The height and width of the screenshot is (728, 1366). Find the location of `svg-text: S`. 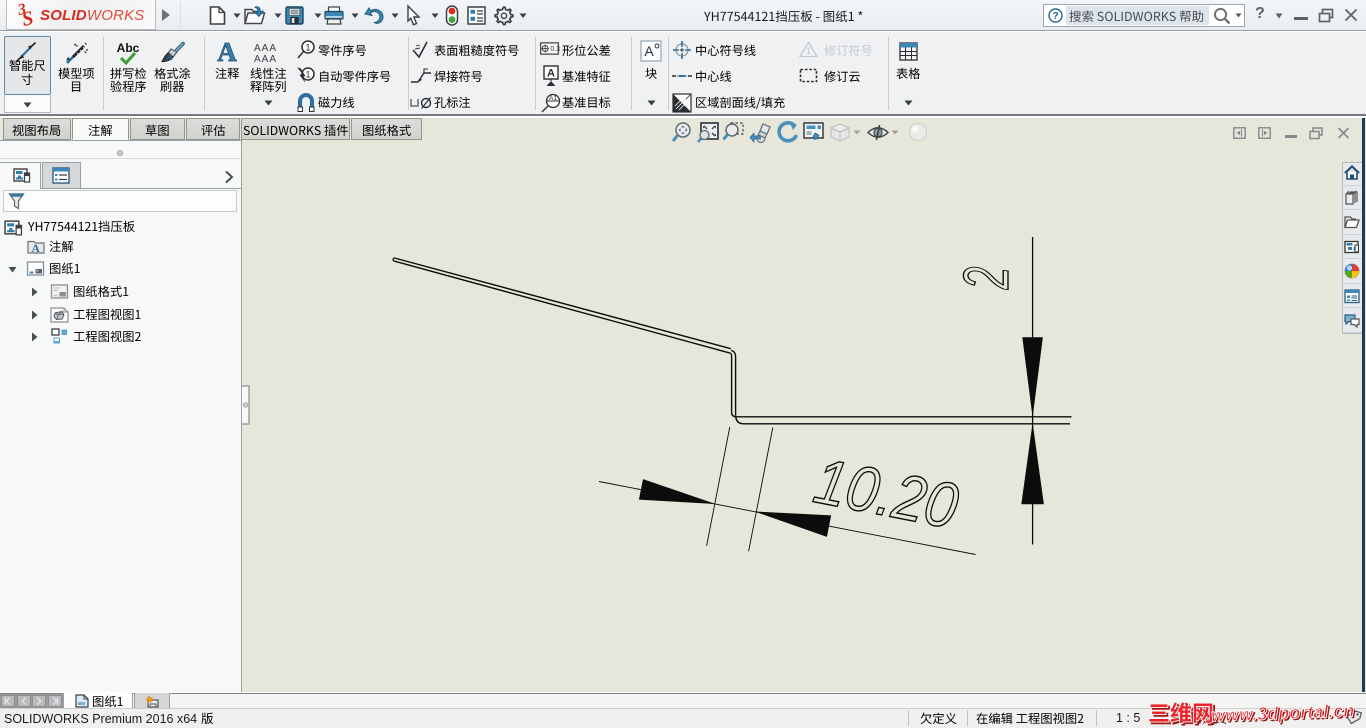

svg-text: S is located at coordinates (27, 19).